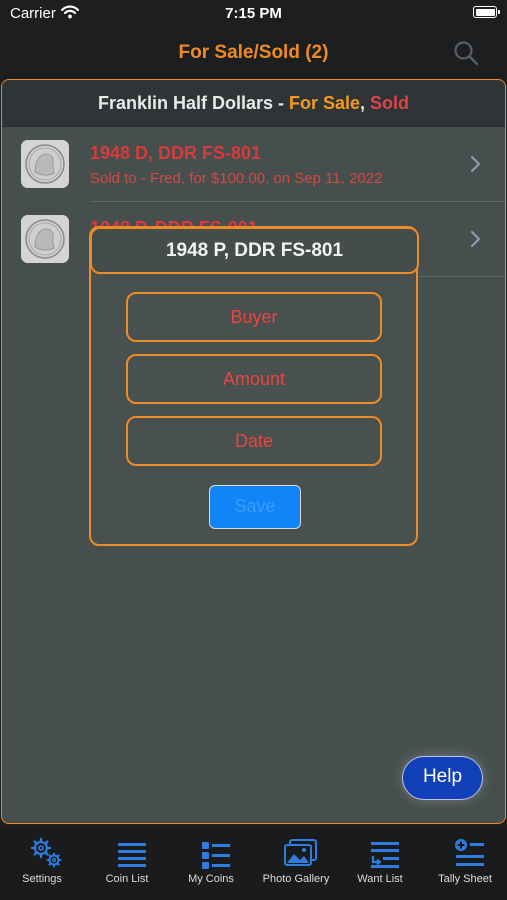 This screenshot has width=507, height=900. I want to click on tab-label: Settings, so click(42, 879).